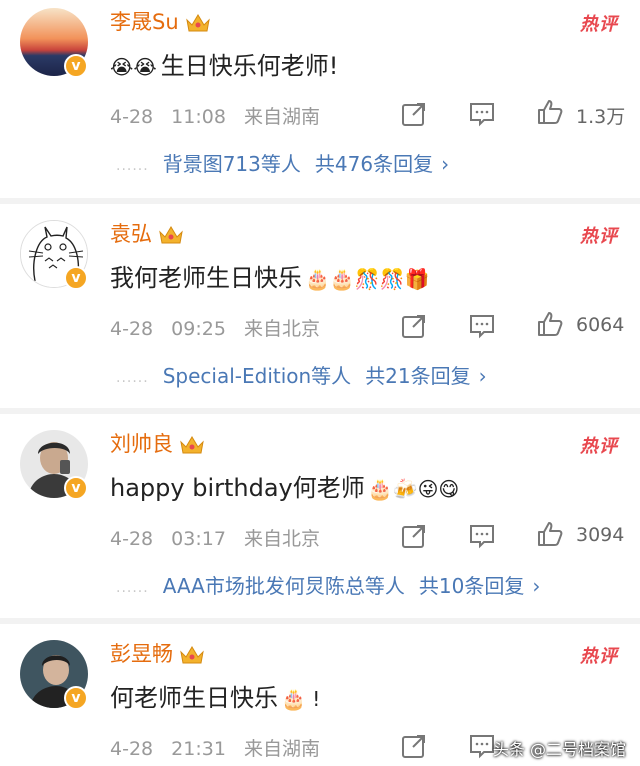  What do you see at coordinates (141, 654) in the screenshot?
I see `username-text: 彭昱畅` at bounding box center [141, 654].